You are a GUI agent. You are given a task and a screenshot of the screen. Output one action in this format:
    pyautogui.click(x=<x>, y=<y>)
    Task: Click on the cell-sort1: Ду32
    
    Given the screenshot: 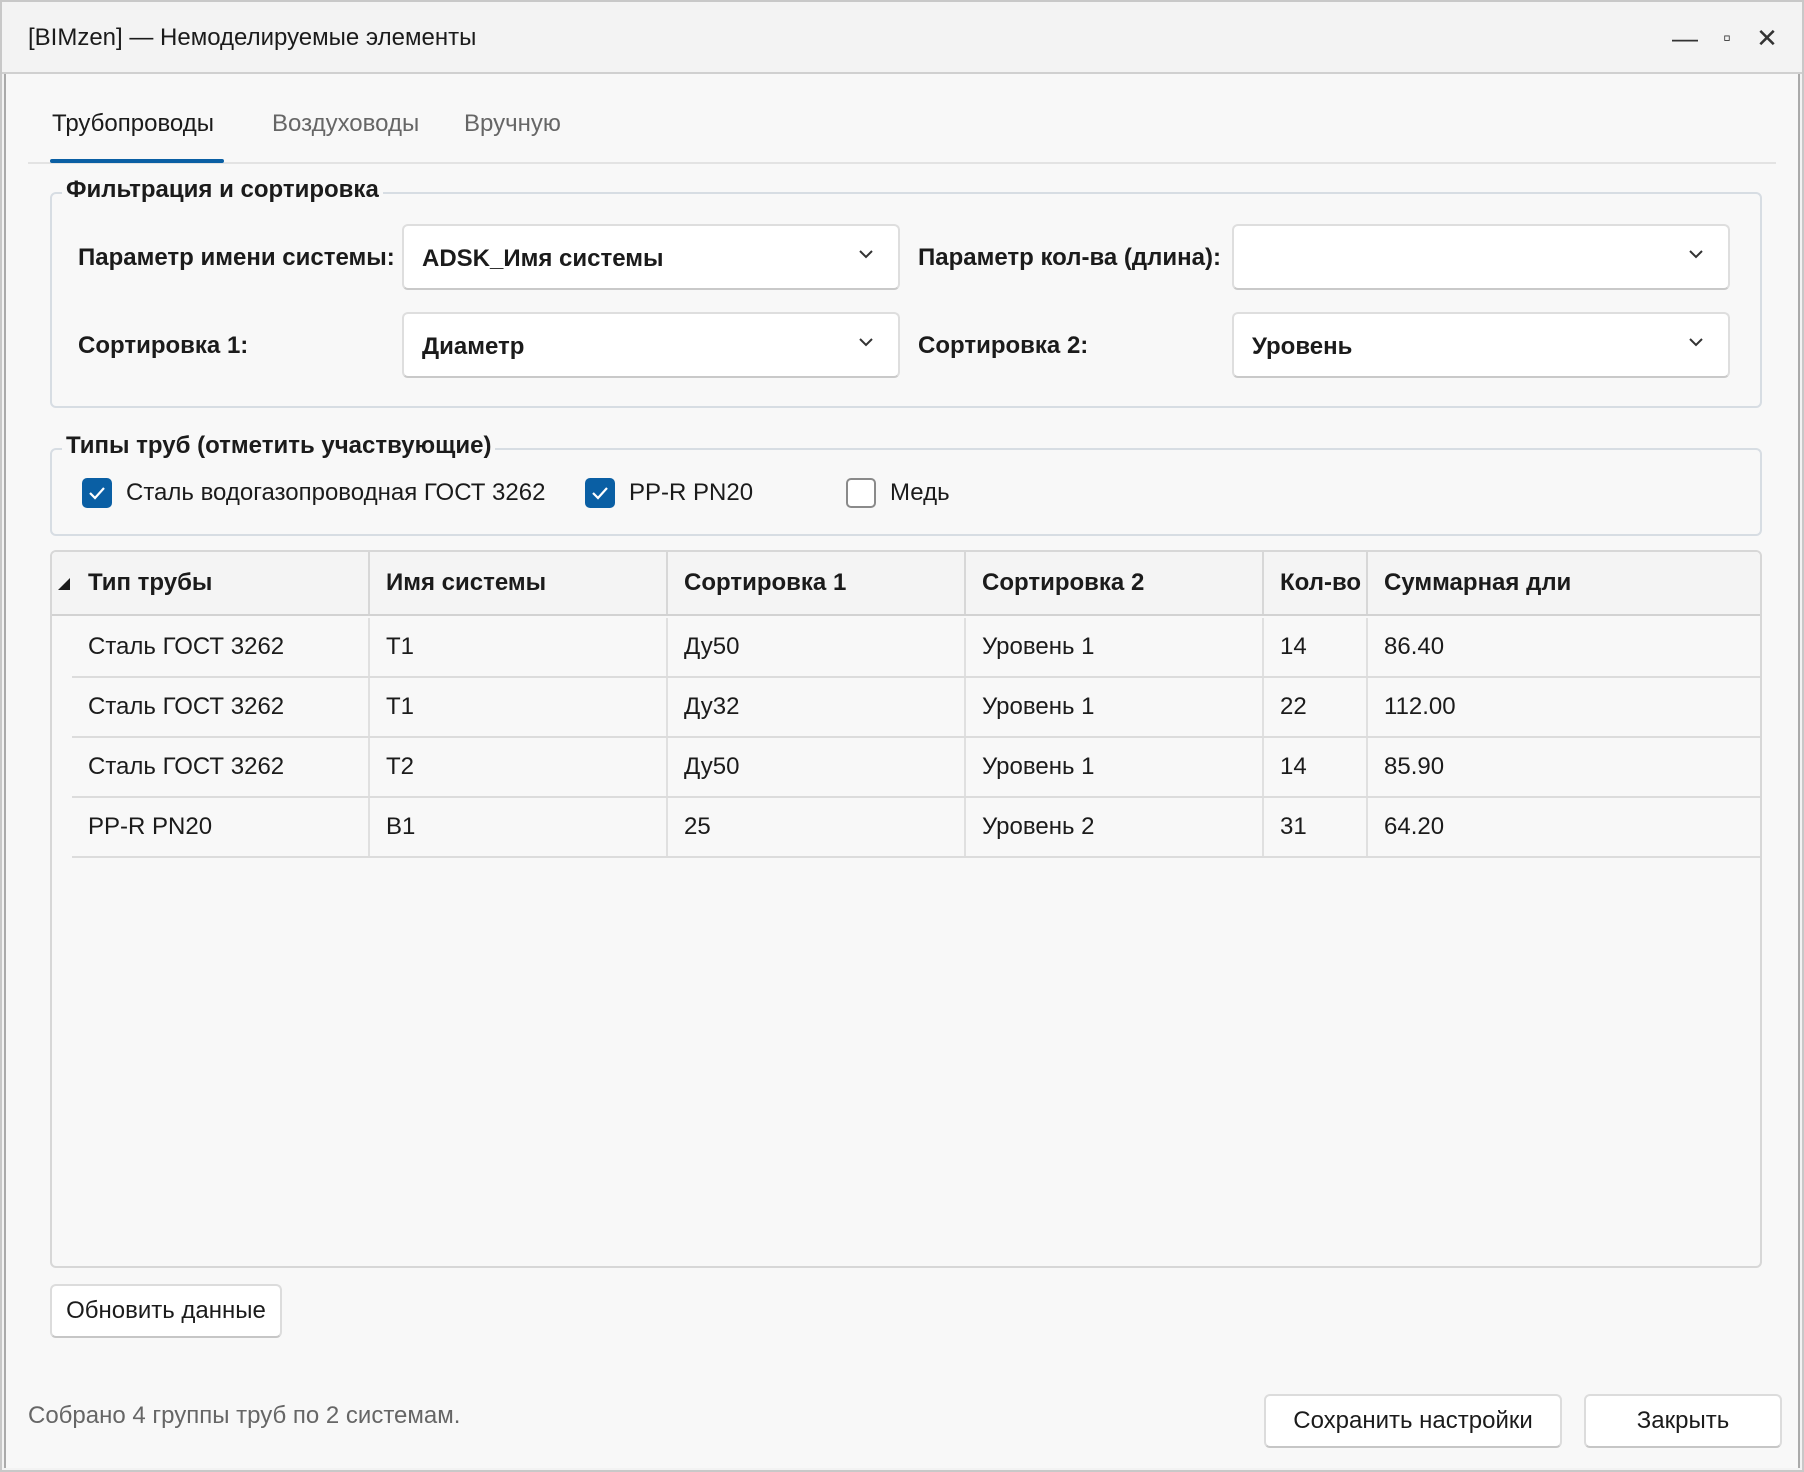 What is the action you would take?
    pyautogui.click(x=817, y=707)
    